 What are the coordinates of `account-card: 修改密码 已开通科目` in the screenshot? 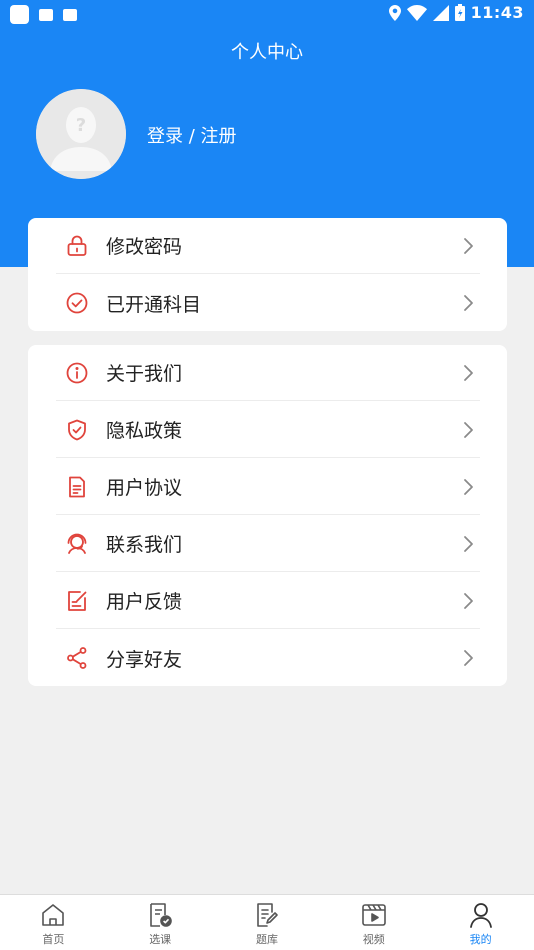 It's located at (267, 274).